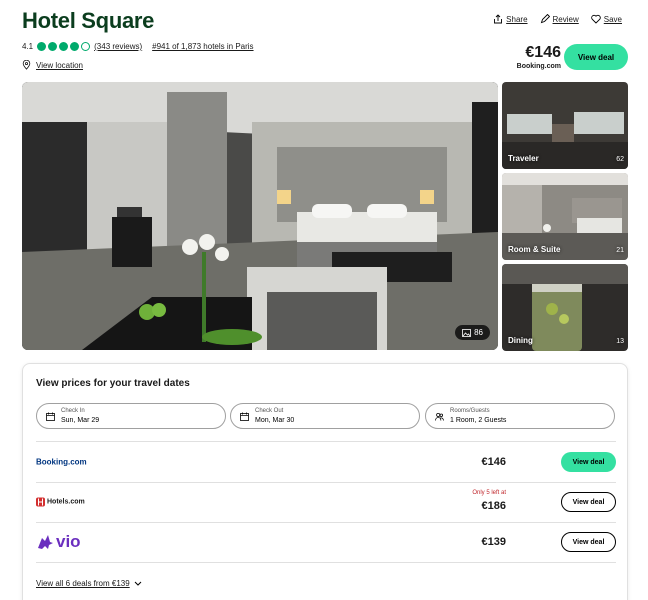 Image resolution: width=648 pixels, height=600 pixels. I want to click on thumb-count: 21, so click(620, 250).